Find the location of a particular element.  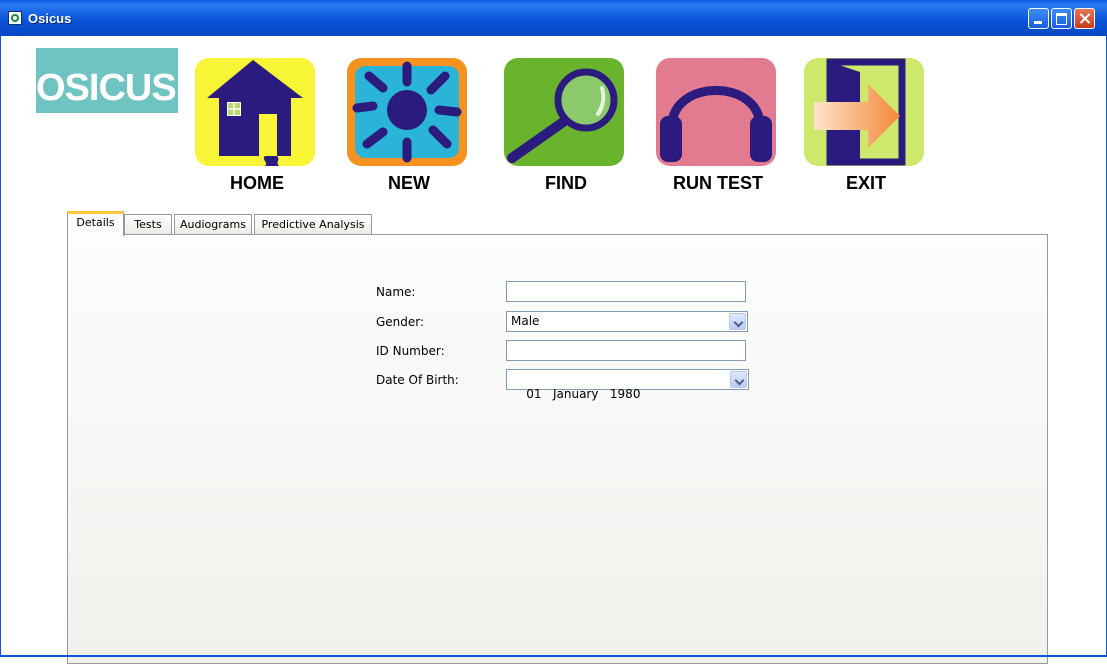

exit-label: EXIT is located at coordinates (865, 183).